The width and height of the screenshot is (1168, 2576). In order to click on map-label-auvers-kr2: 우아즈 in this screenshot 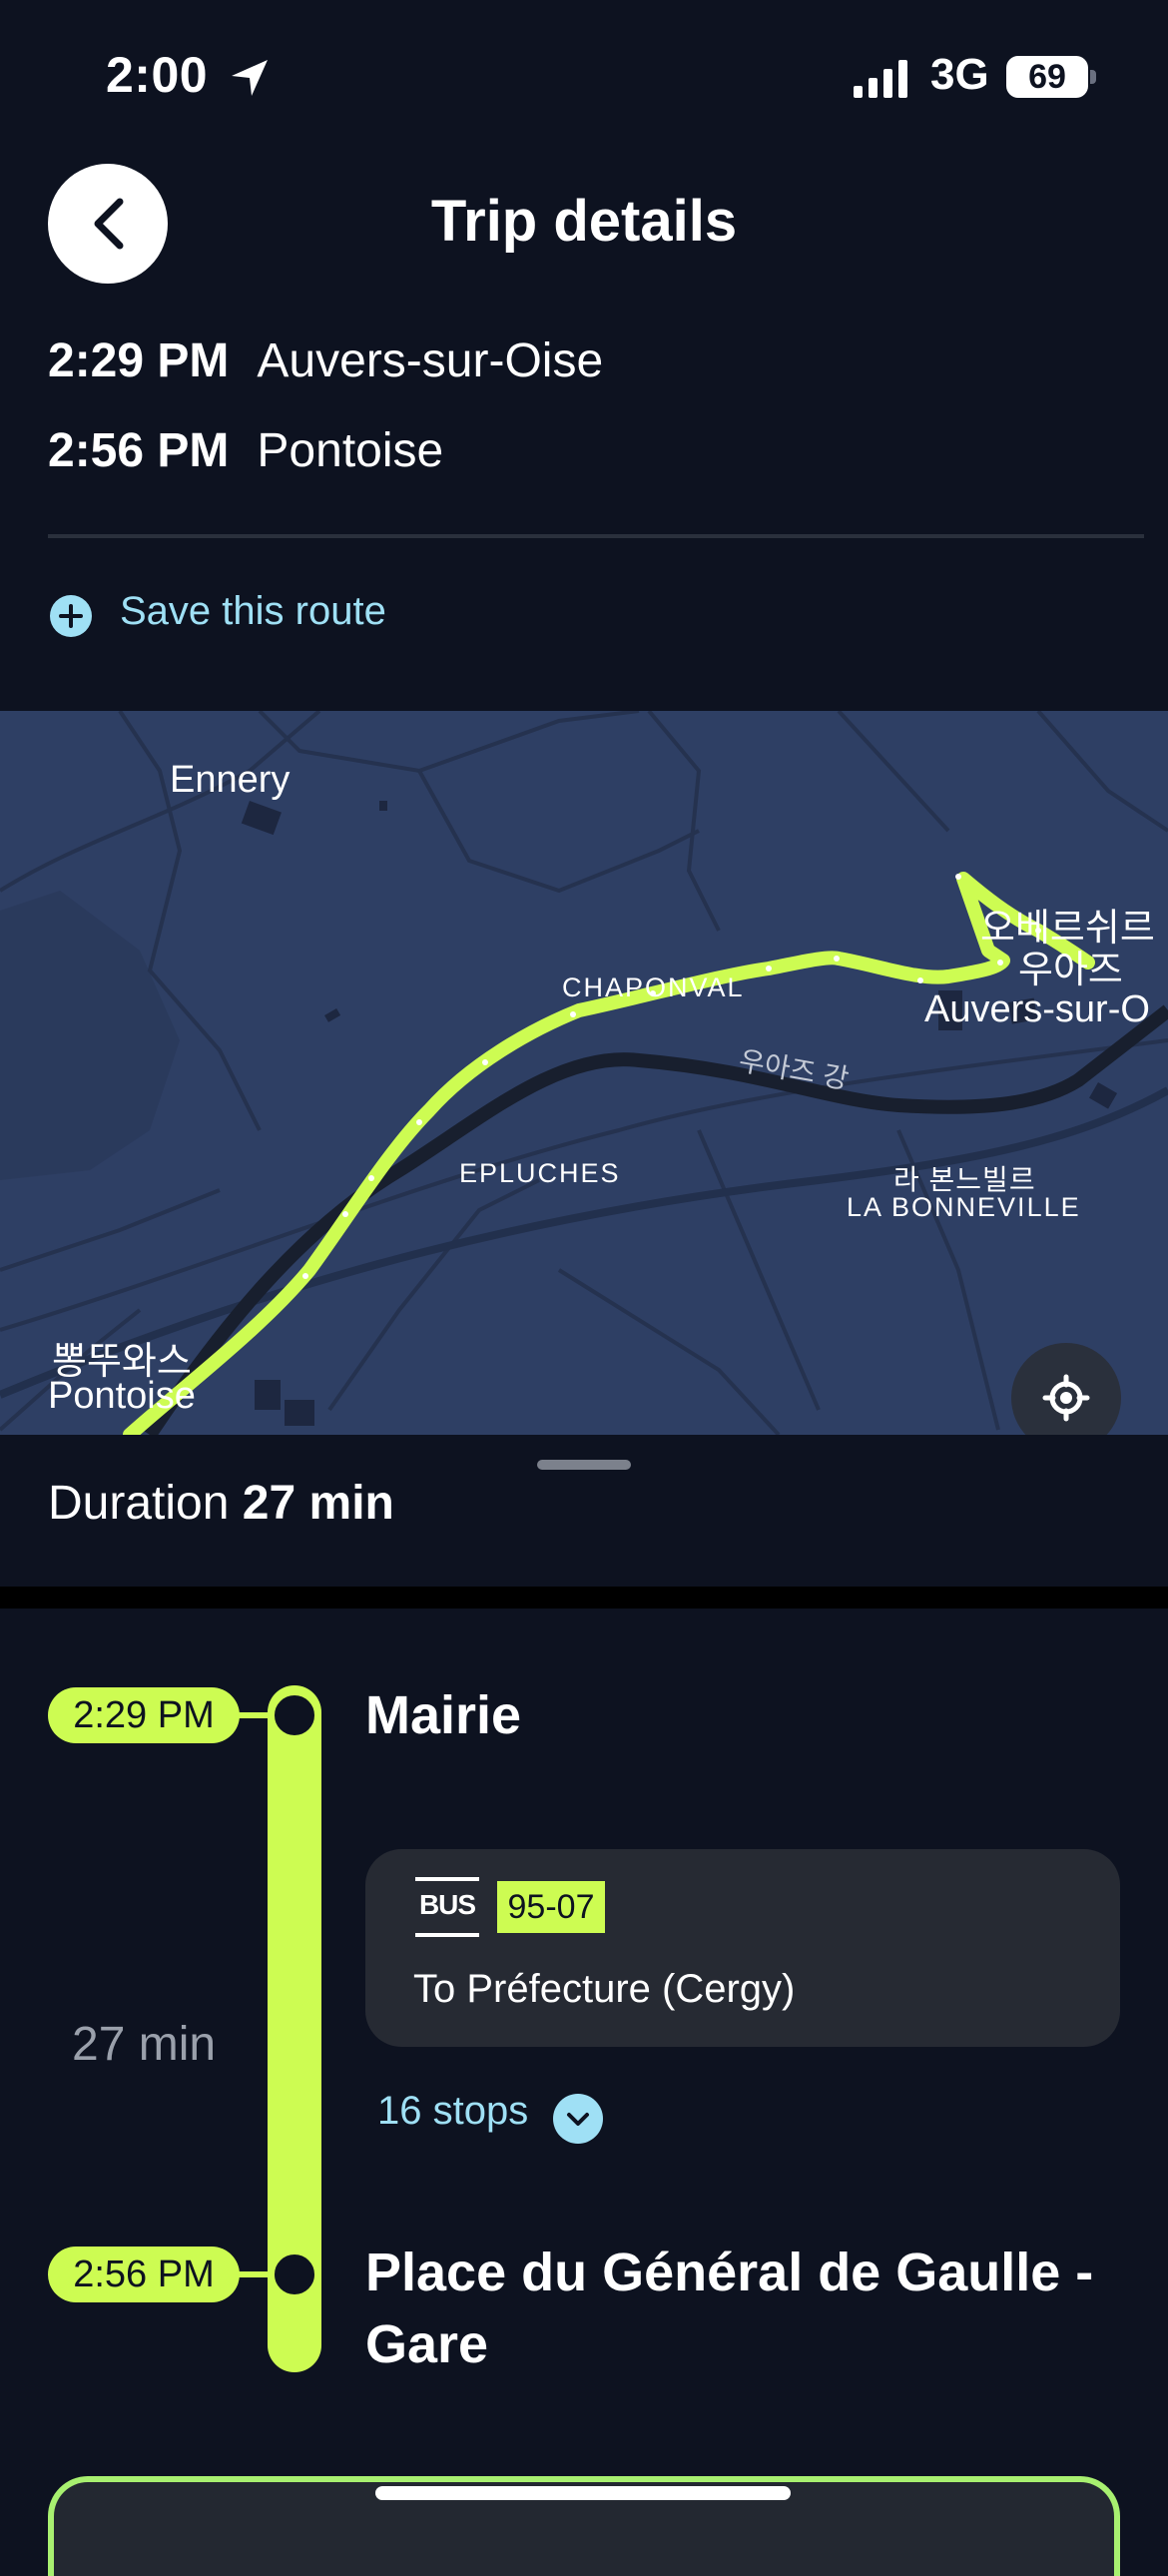, I will do `click(1070, 970)`.